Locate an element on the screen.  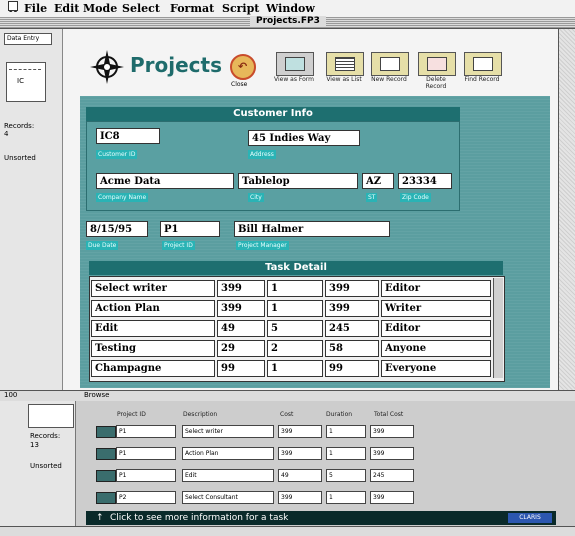
state-field: AZ is located at coordinates (378, 181).